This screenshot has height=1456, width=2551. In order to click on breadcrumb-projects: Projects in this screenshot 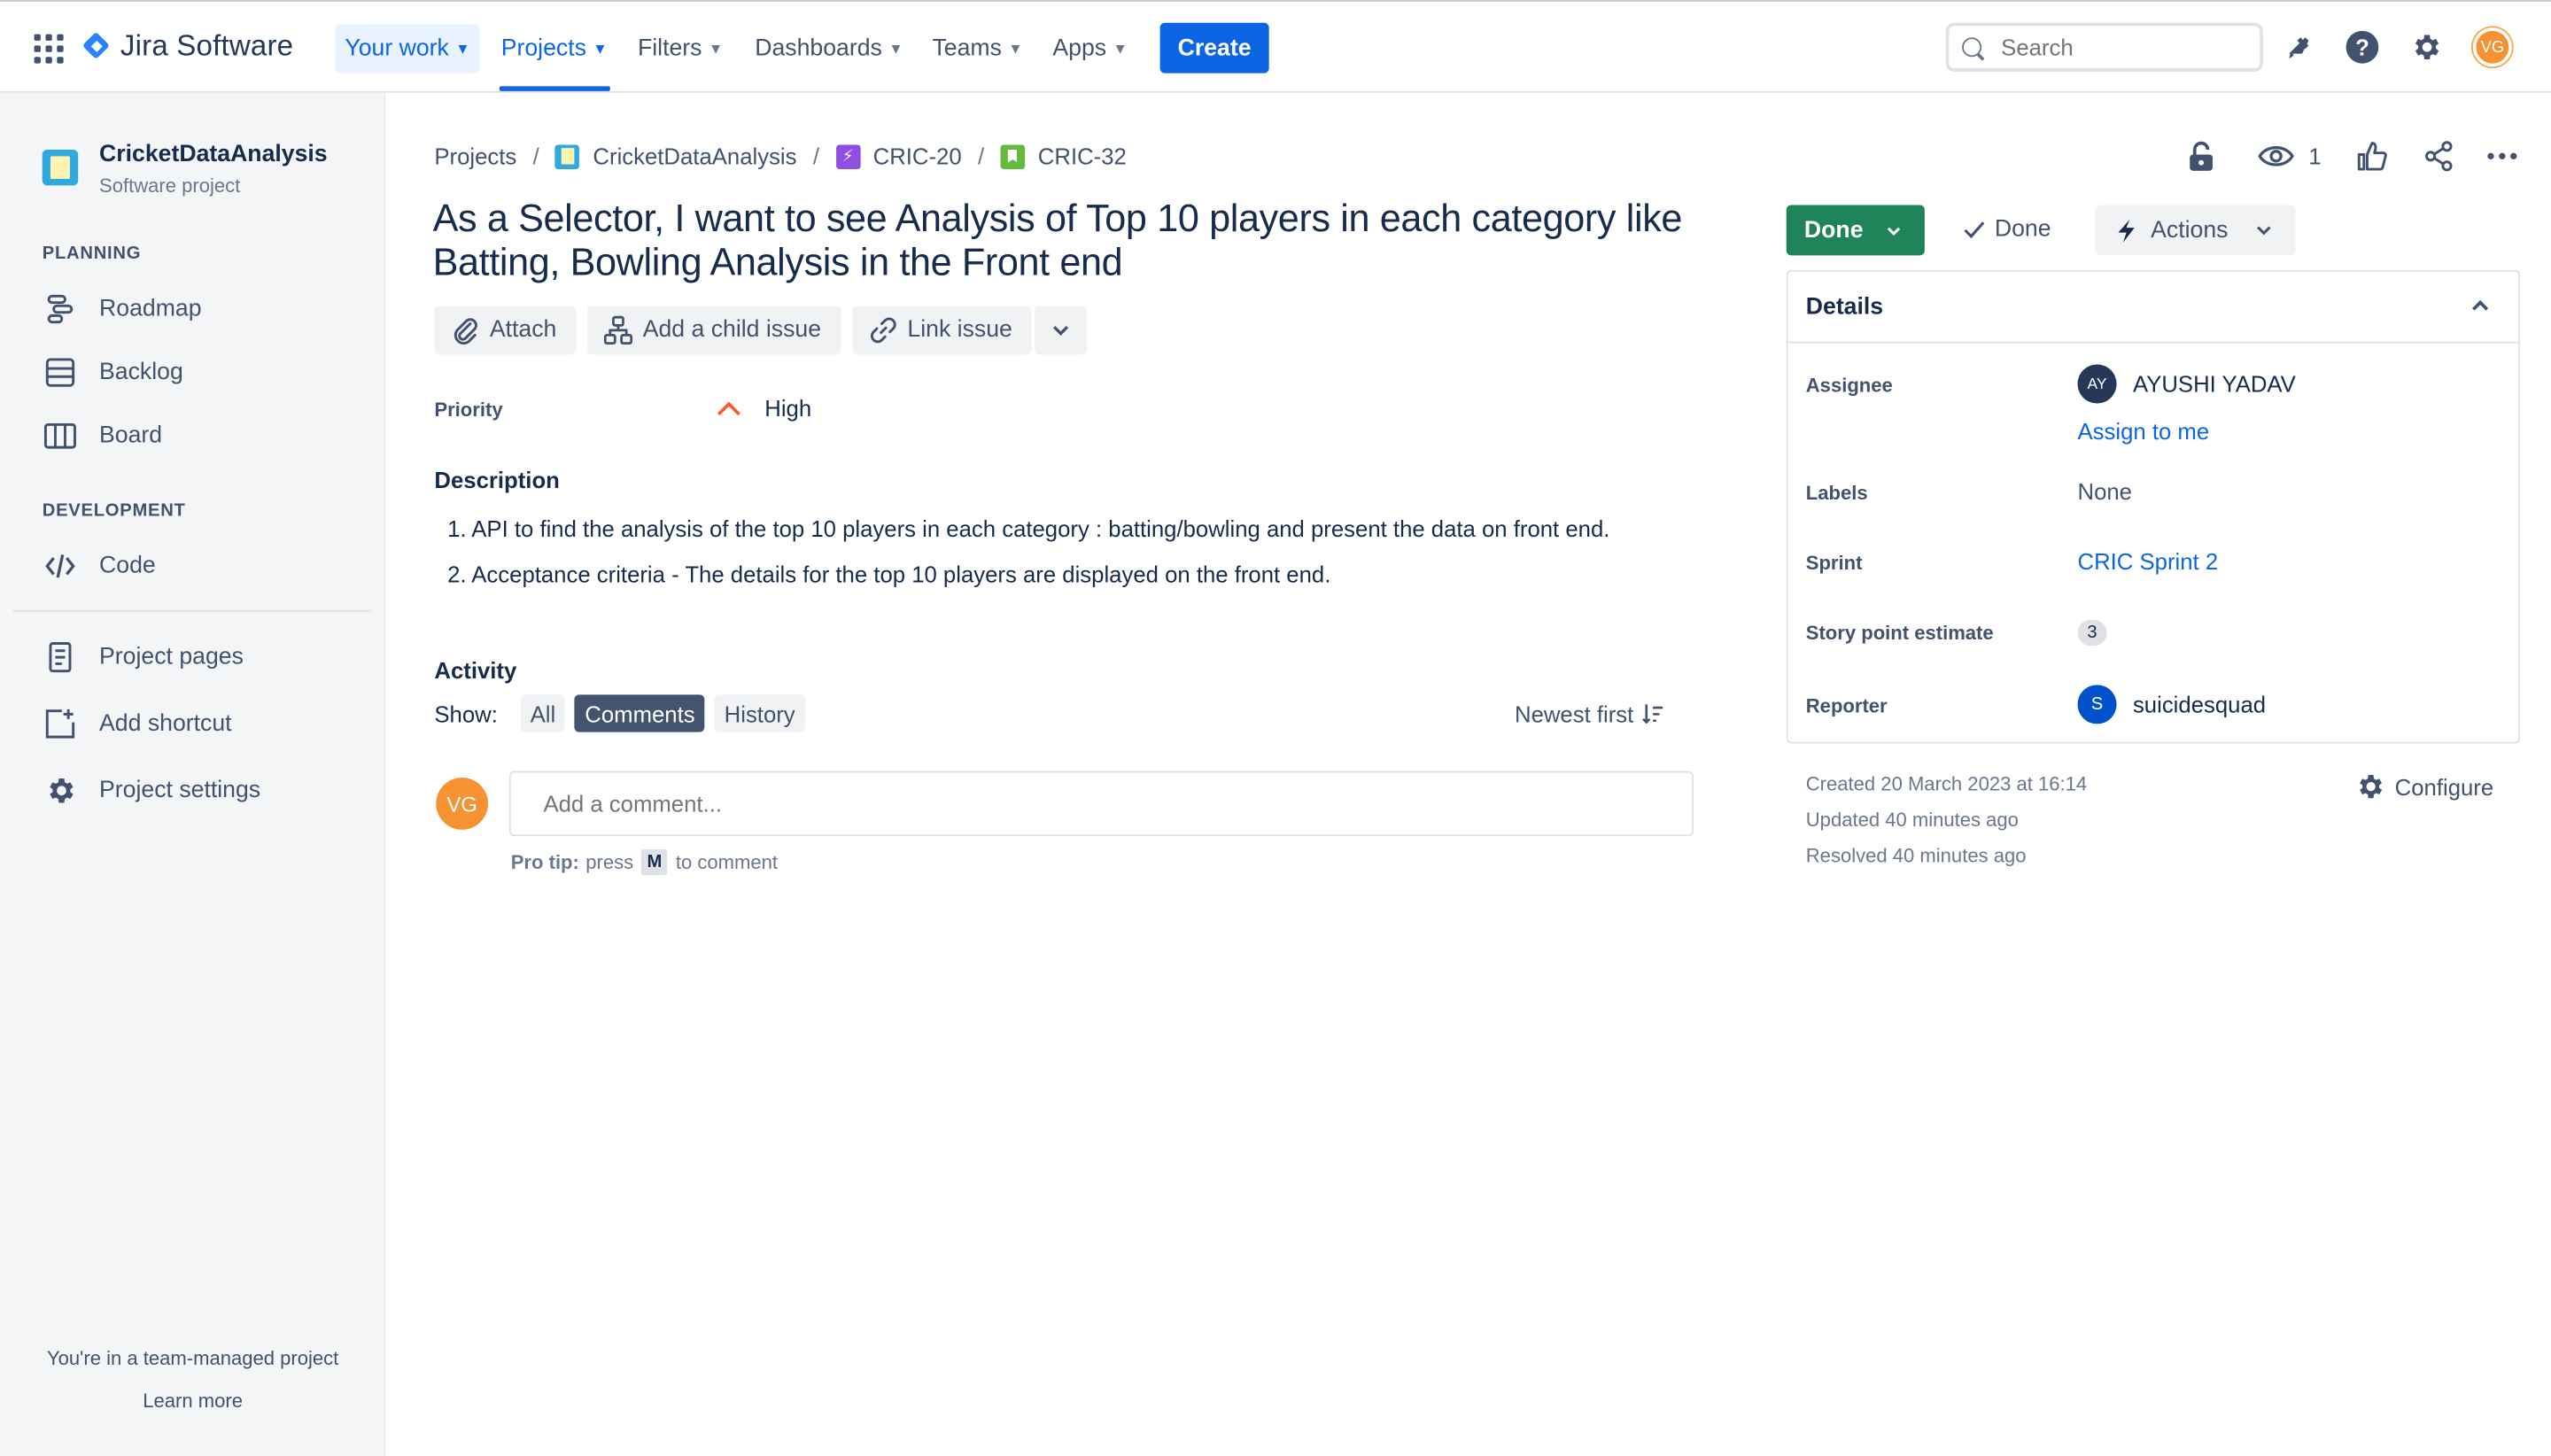, I will do `click(475, 156)`.